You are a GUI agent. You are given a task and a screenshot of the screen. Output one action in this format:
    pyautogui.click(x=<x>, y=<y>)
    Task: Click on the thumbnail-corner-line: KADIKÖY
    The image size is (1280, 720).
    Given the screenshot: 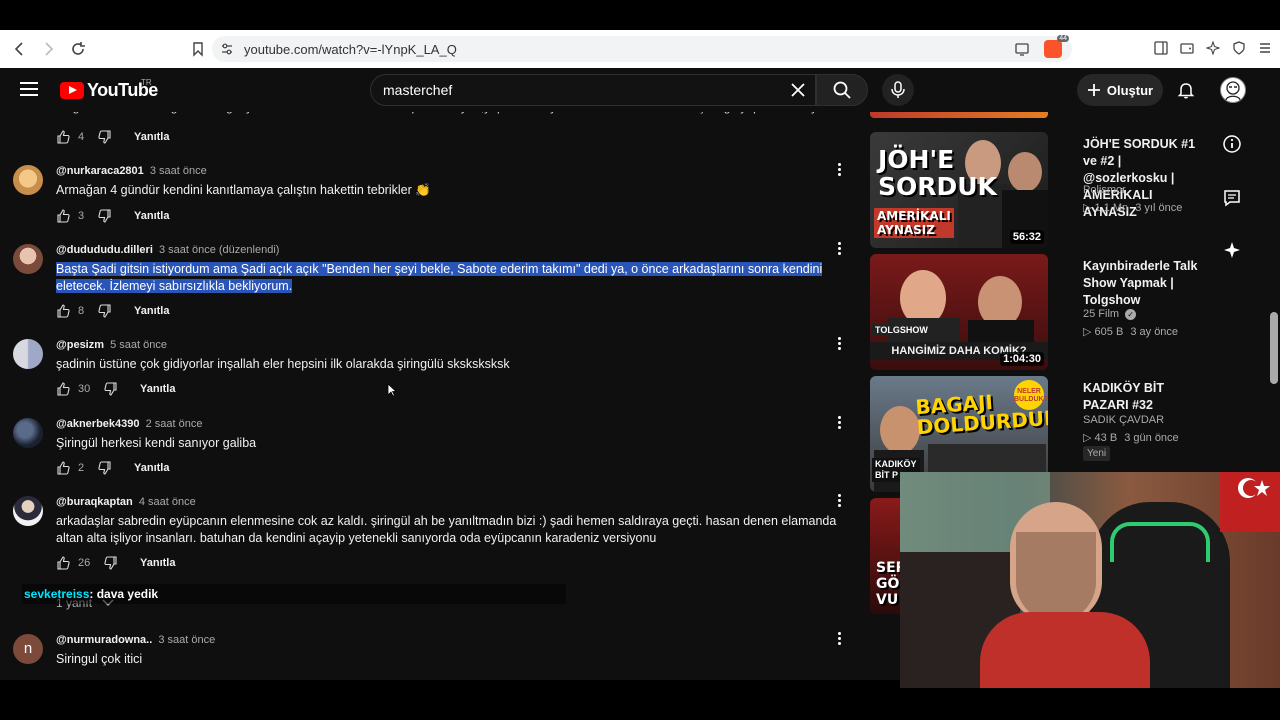 What is the action you would take?
    pyautogui.click(x=896, y=464)
    